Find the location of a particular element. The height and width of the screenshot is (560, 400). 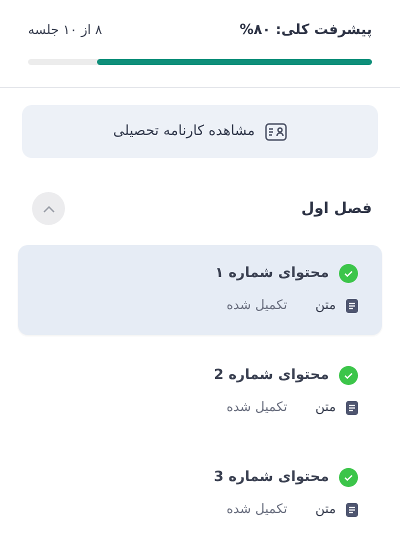

content-item: محتوای شماره ۱ متن تکمیل شده is located at coordinates (200, 290).